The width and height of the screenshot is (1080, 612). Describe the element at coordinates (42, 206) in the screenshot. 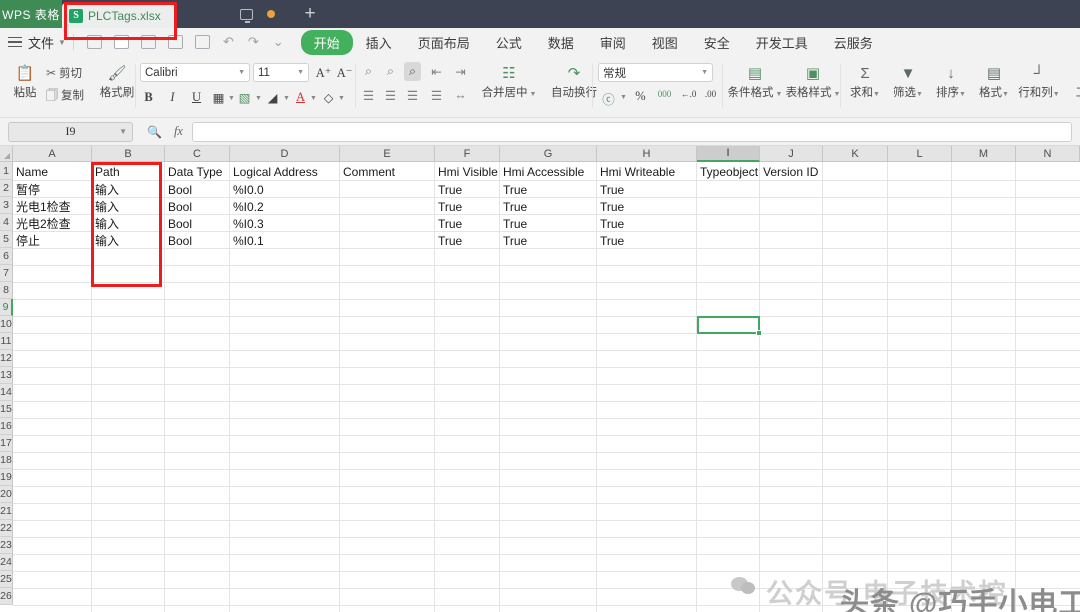

I see `cell-A3: 光电1检查` at that location.